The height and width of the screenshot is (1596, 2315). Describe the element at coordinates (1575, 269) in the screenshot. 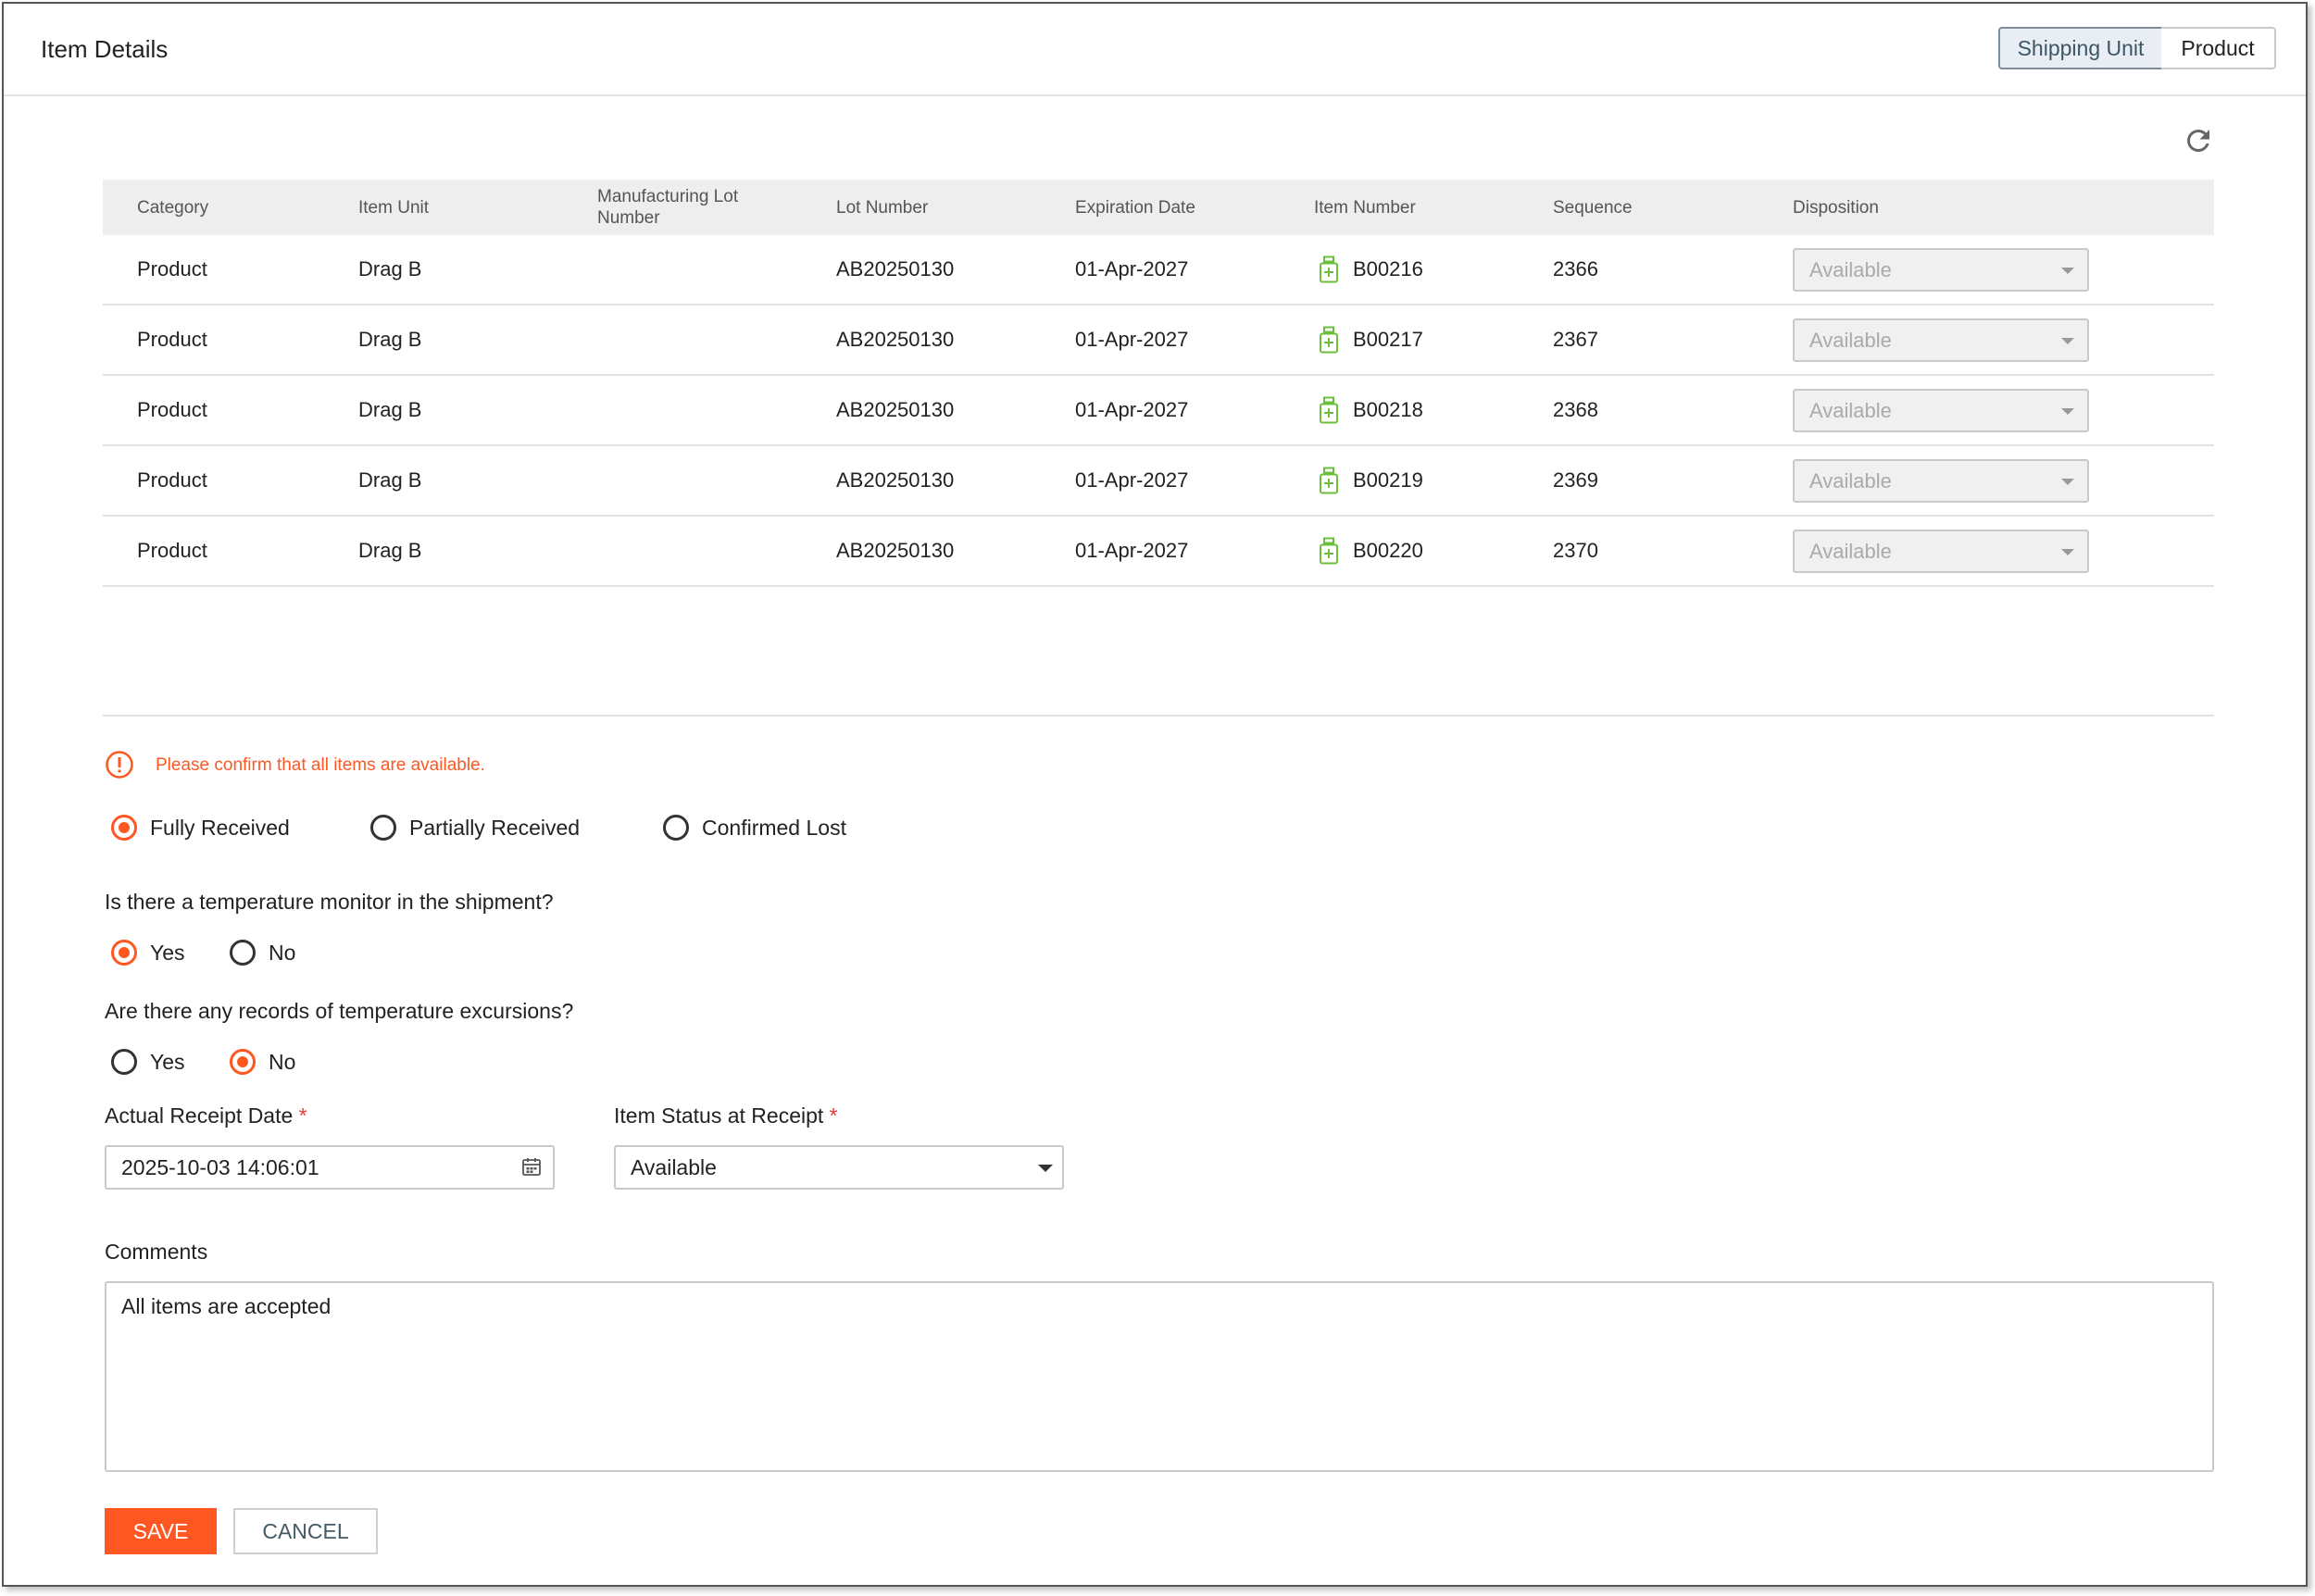

I see `cell-sequence: 2366` at that location.